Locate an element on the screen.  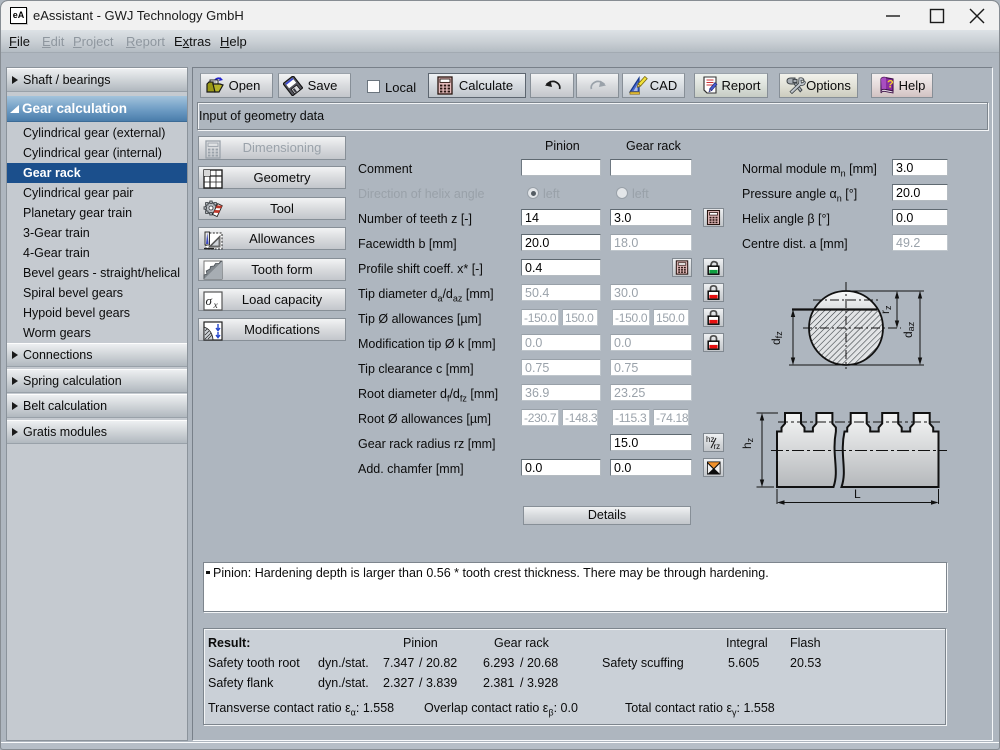
svg-text: hz is located at coordinates (747, 443).